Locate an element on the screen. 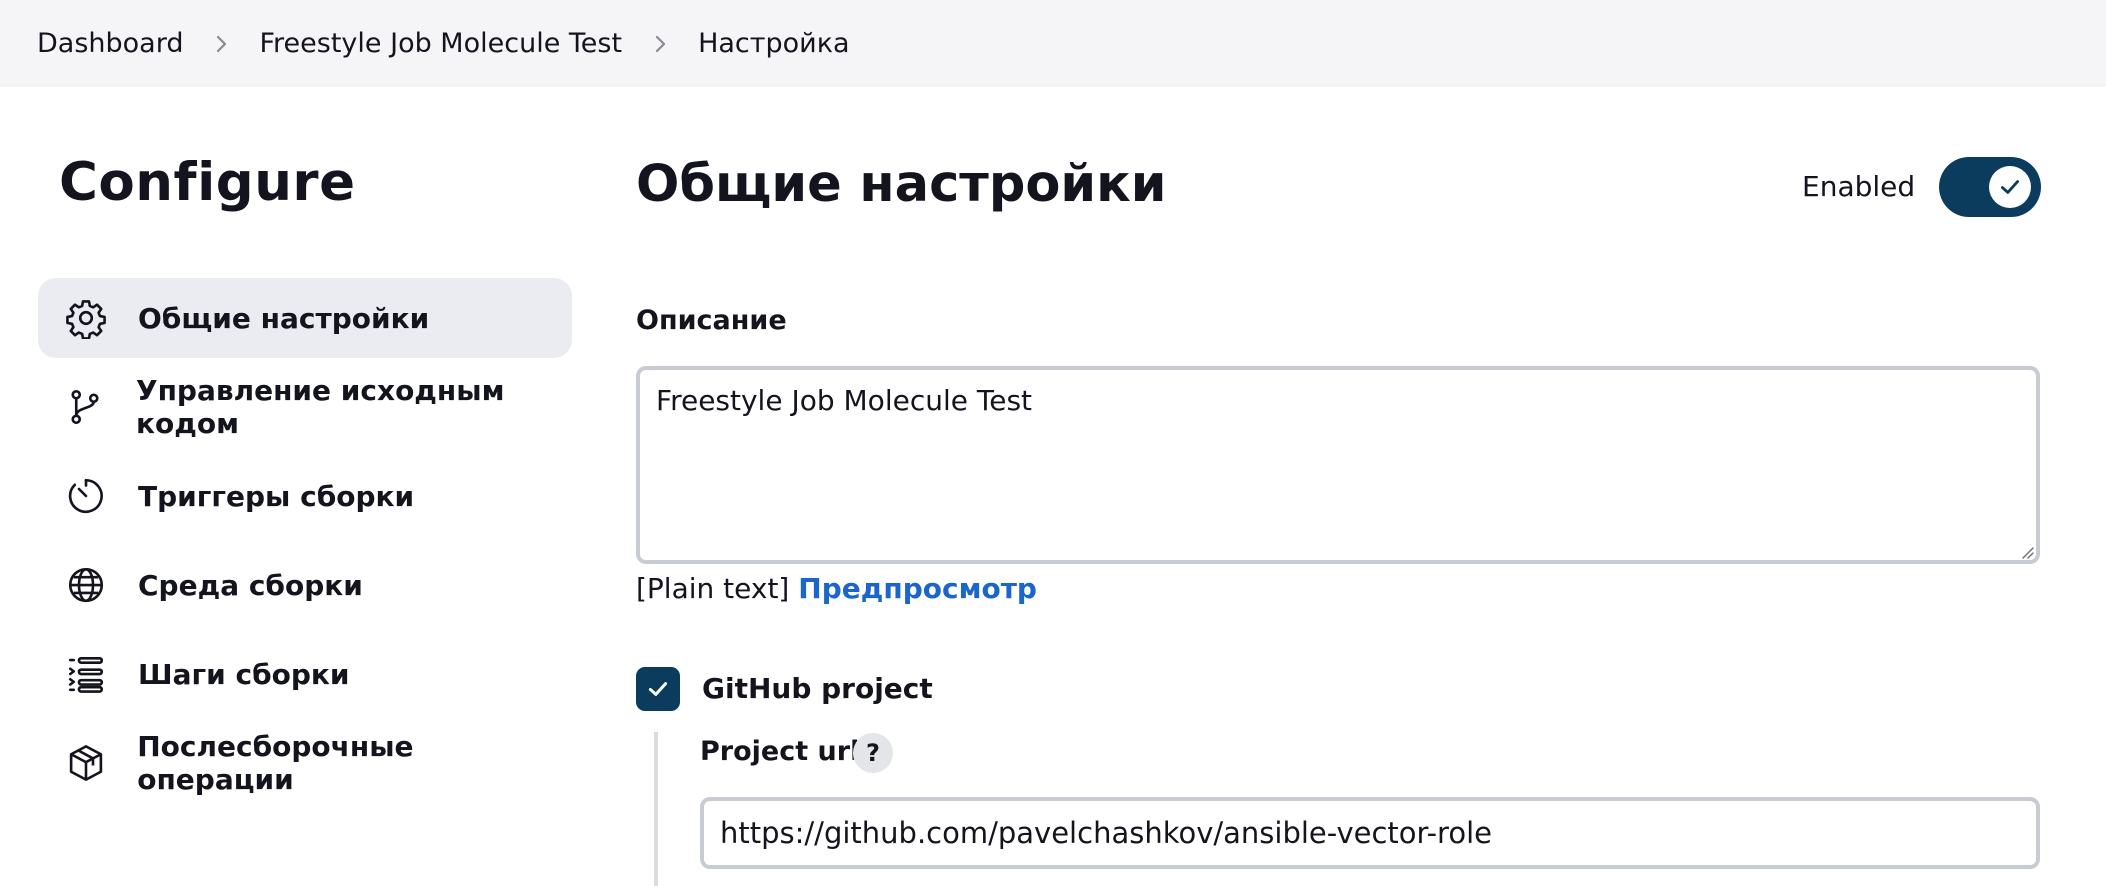 This screenshot has height=886, width=2106. sidebar-item-general: Общие настройки is located at coordinates (305, 318).